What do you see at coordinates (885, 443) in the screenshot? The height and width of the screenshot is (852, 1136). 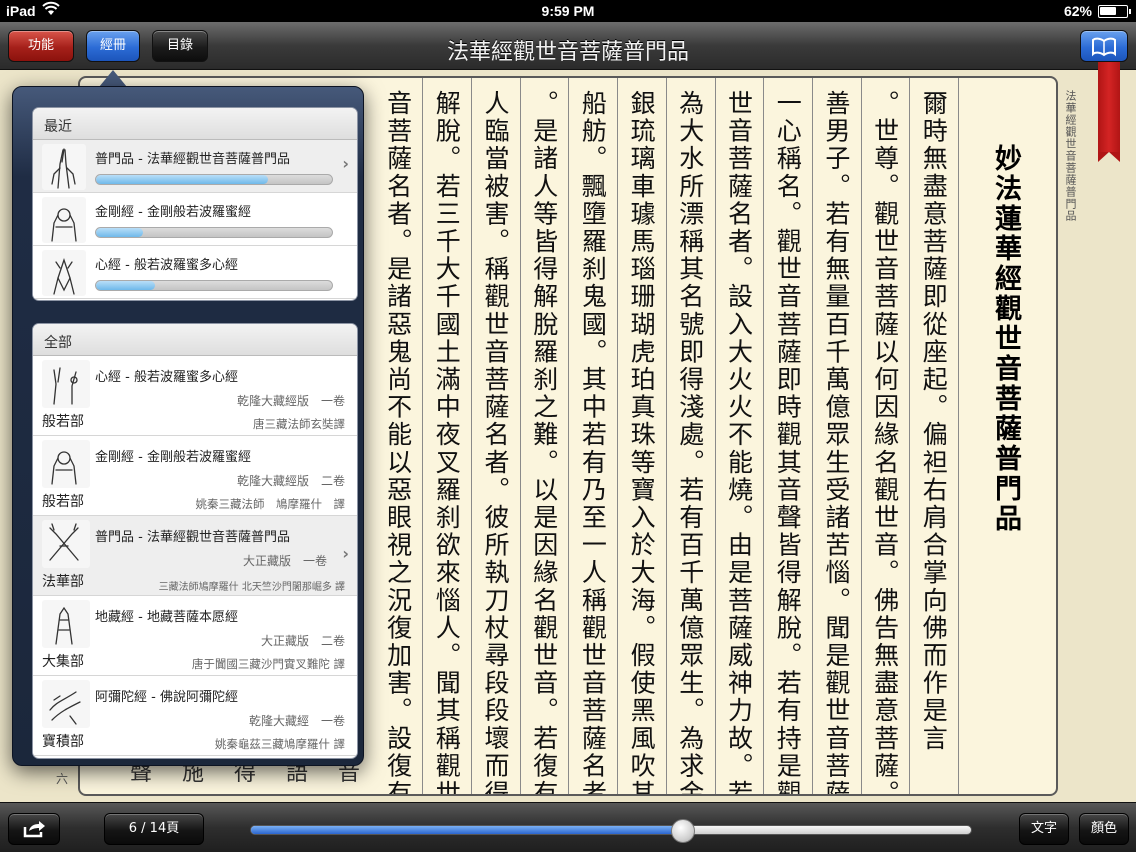 I see `sutra-column: 。世尊。觀世音菩薩以何因緣名觀世音。佛告無盡意菩薩。` at bounding box center [885, 443].